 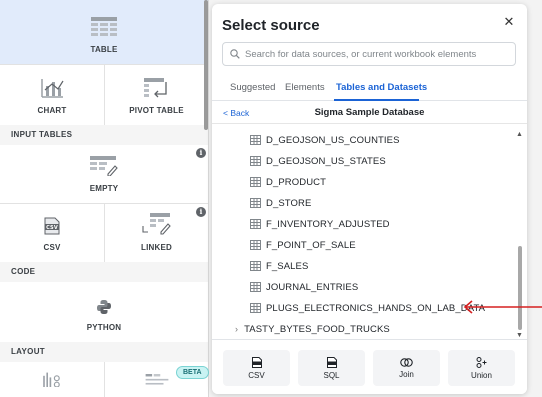 I want to click on sql-button-label: SQL, so click(x=331, y=375).